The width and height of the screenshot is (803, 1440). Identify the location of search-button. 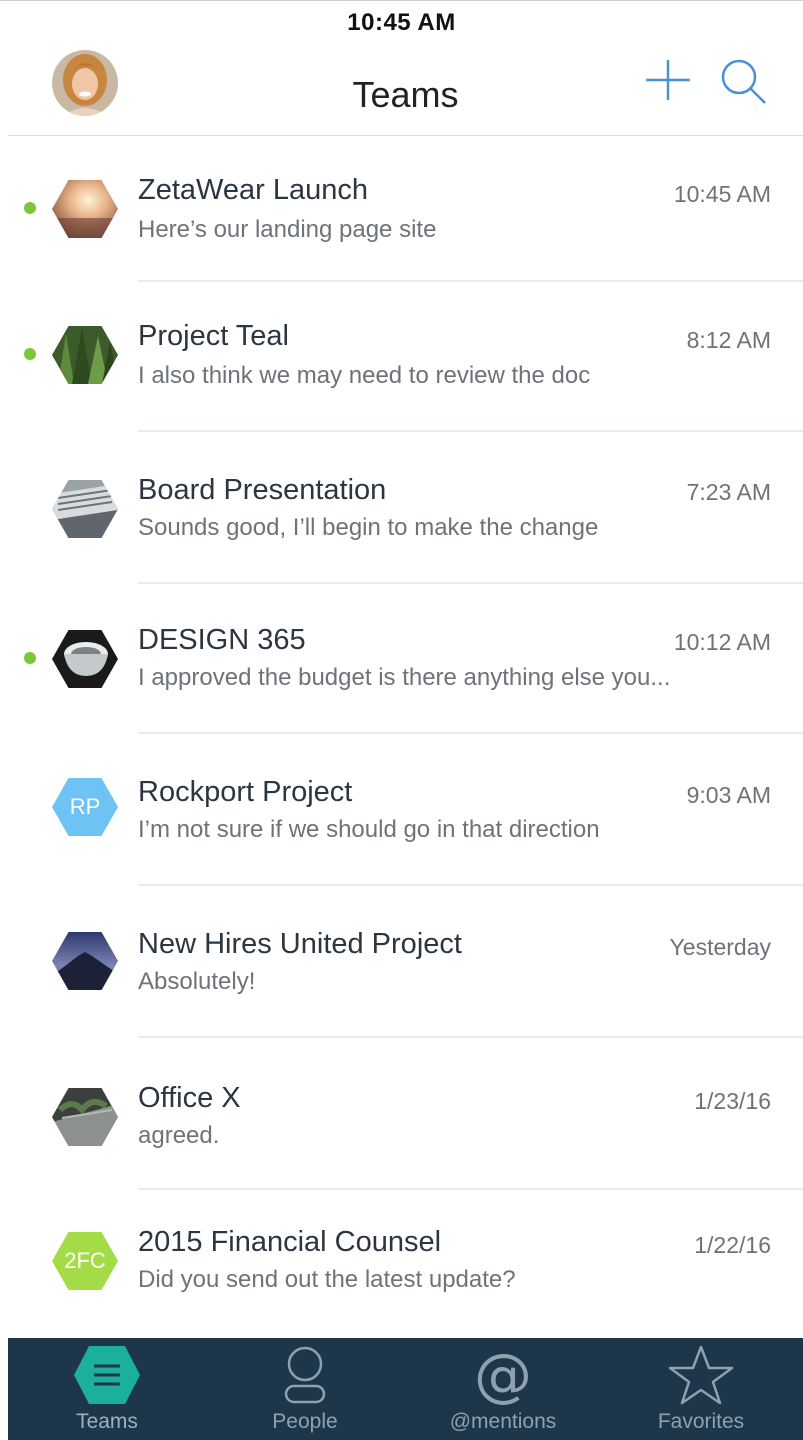
(744, 82).